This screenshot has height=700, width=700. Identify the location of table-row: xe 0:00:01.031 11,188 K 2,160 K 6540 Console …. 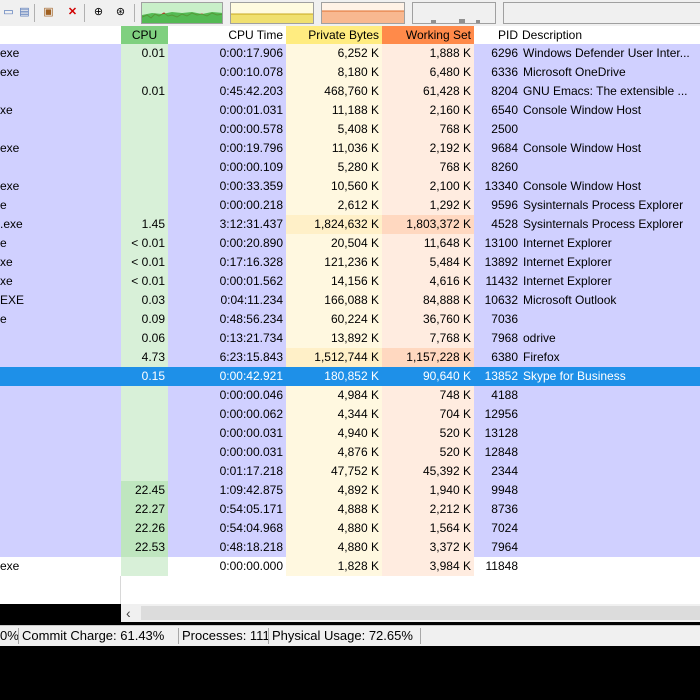
(350, 110).